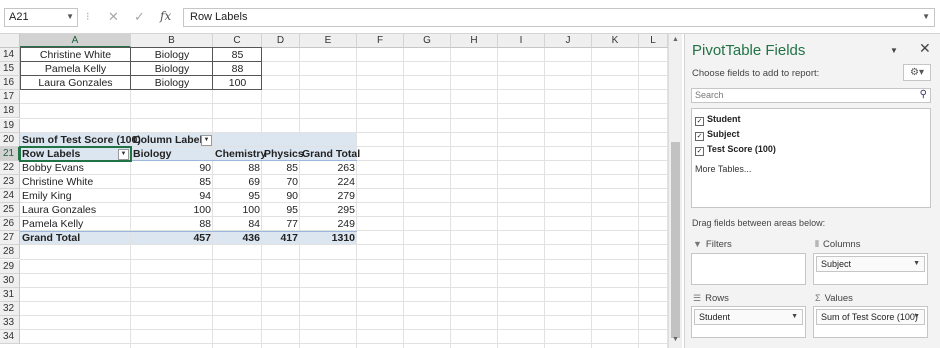 This screenshot has height=348, width=940. I want to click on row-header: 16, so click(10, 83).